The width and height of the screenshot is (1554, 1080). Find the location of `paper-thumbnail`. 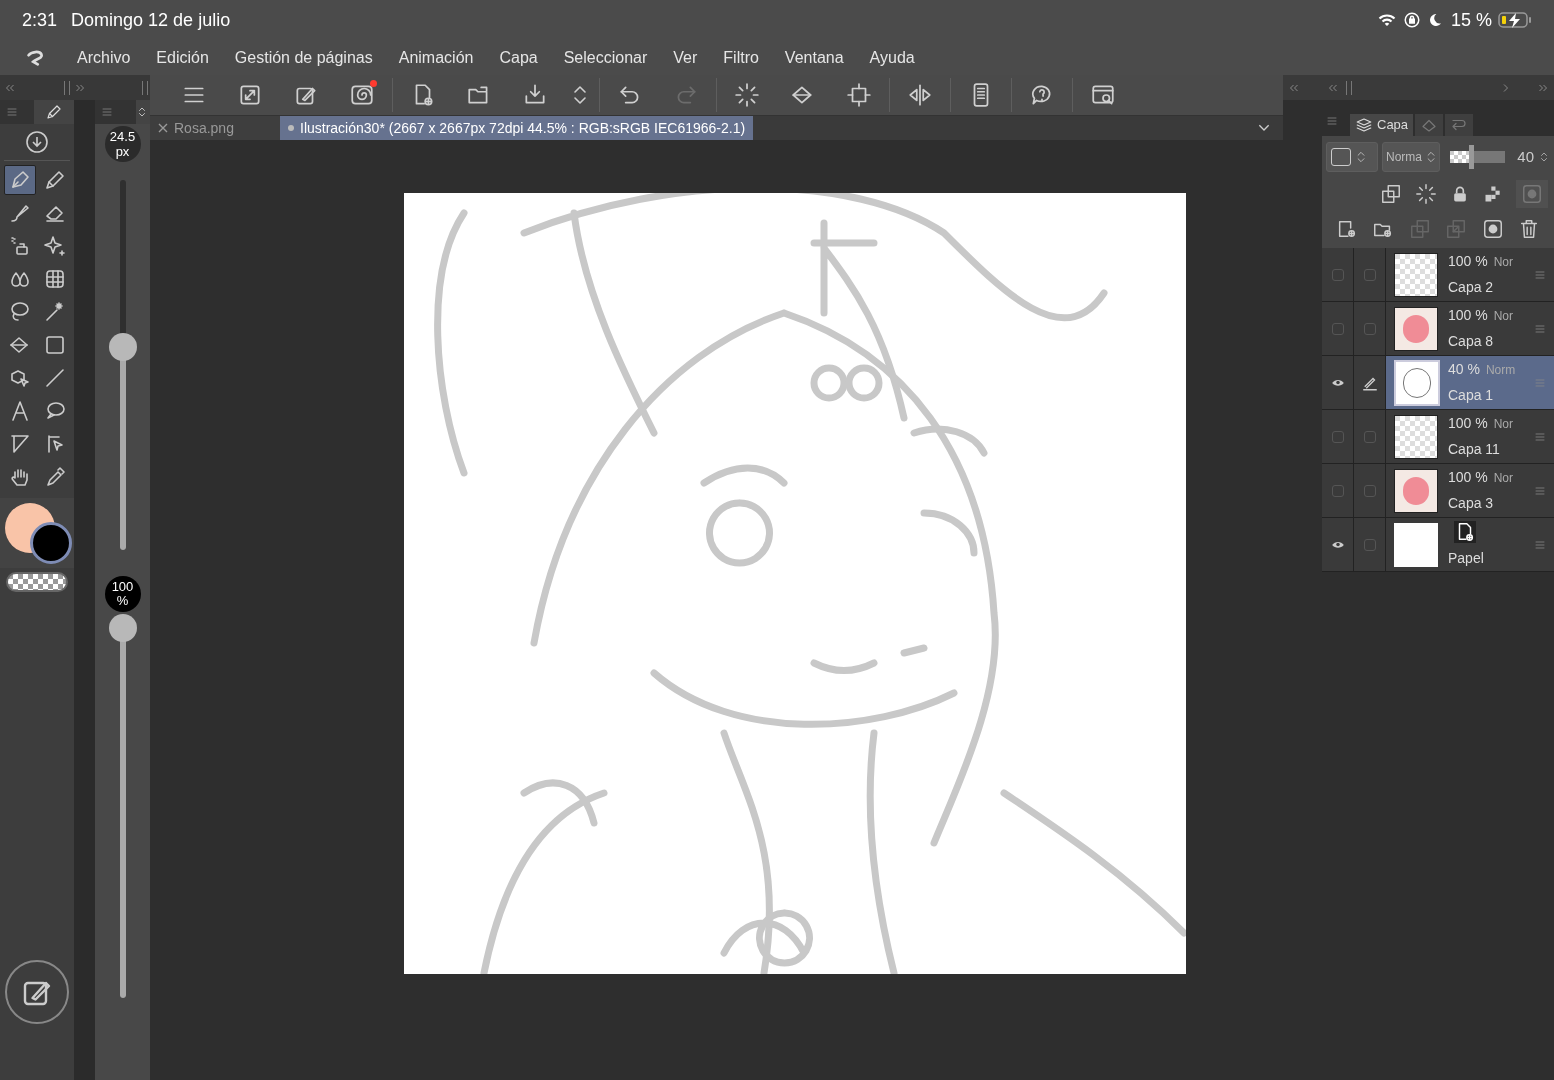

paper-thumbnail is located at coordinates (1416, 544).